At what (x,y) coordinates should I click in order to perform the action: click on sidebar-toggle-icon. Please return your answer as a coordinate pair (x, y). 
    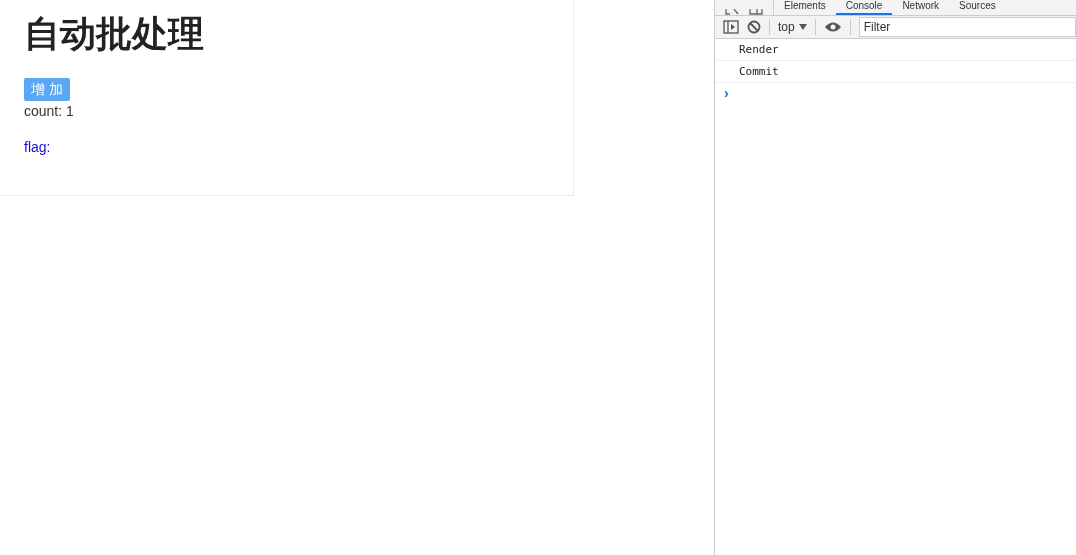
    Looking at the image, I should click on (731, 27).